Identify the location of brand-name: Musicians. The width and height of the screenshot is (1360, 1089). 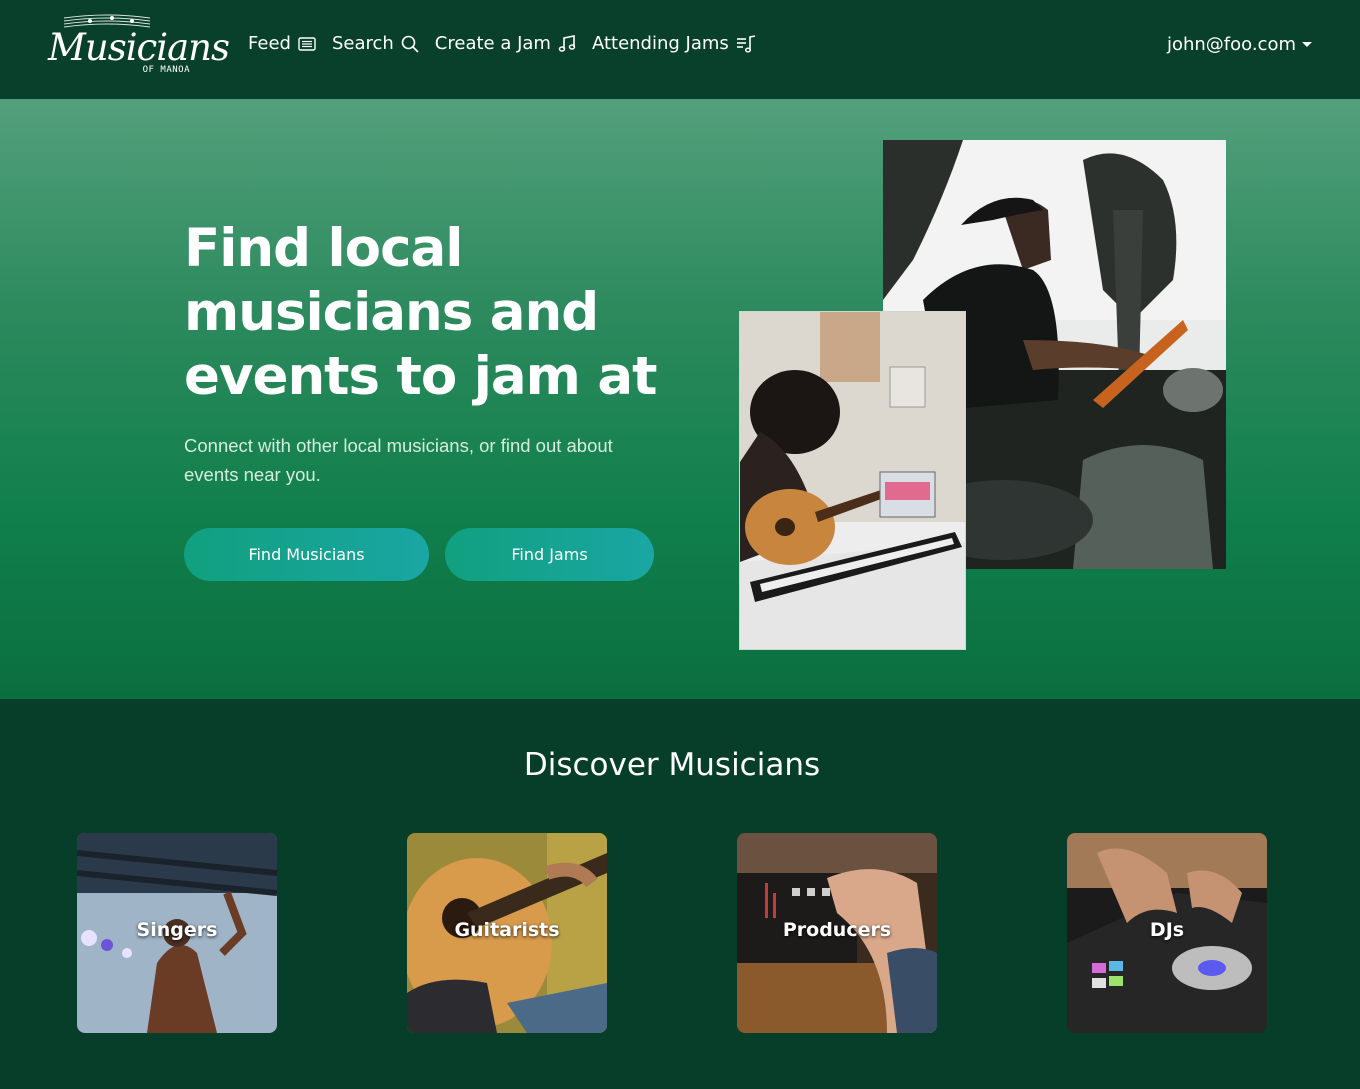
(139, 47).